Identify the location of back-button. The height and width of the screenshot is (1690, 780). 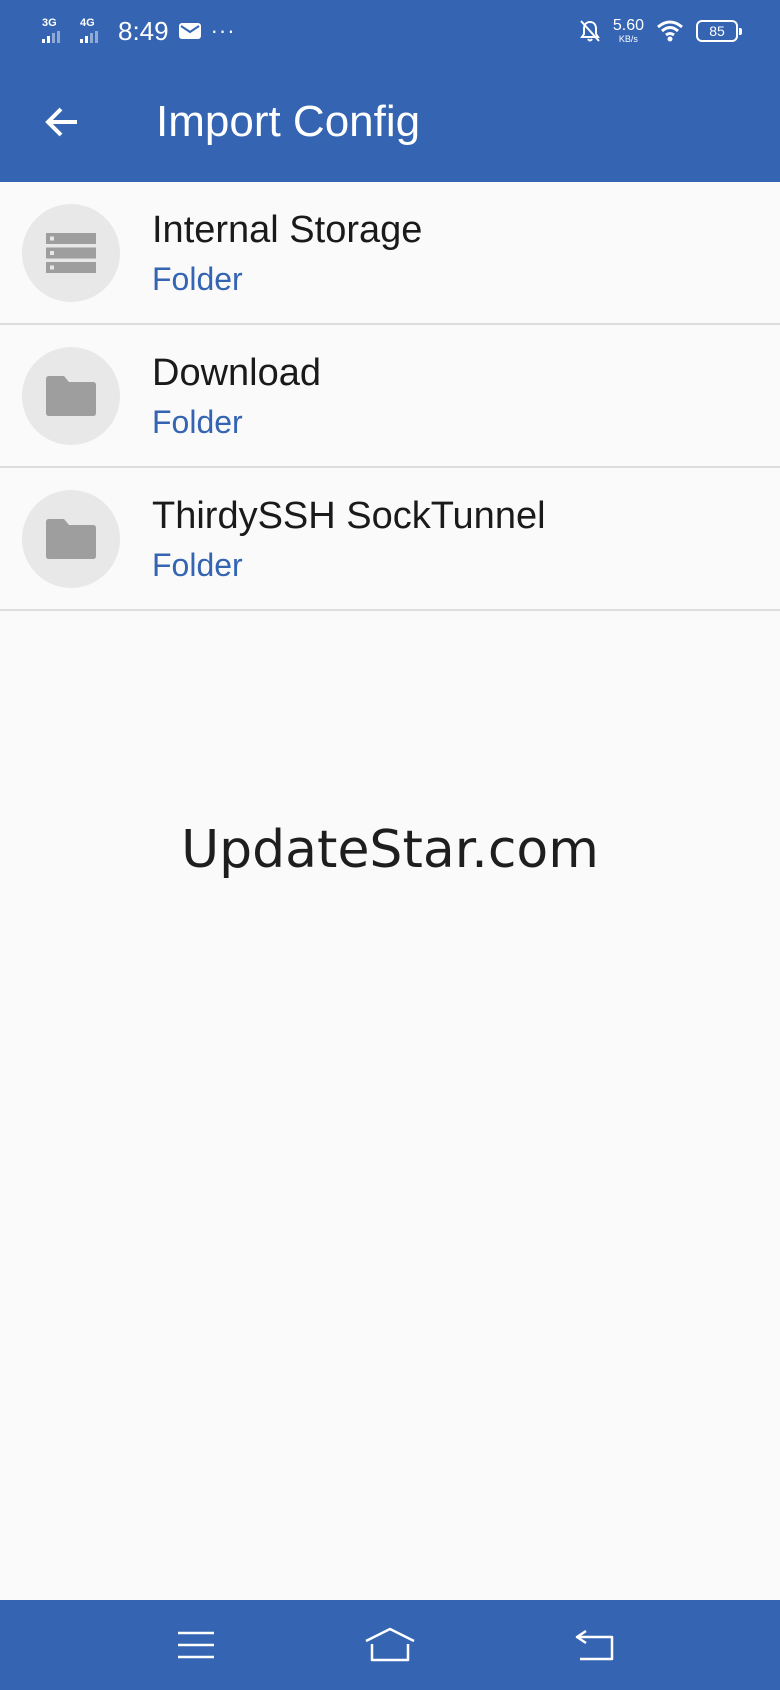
(62, 122).